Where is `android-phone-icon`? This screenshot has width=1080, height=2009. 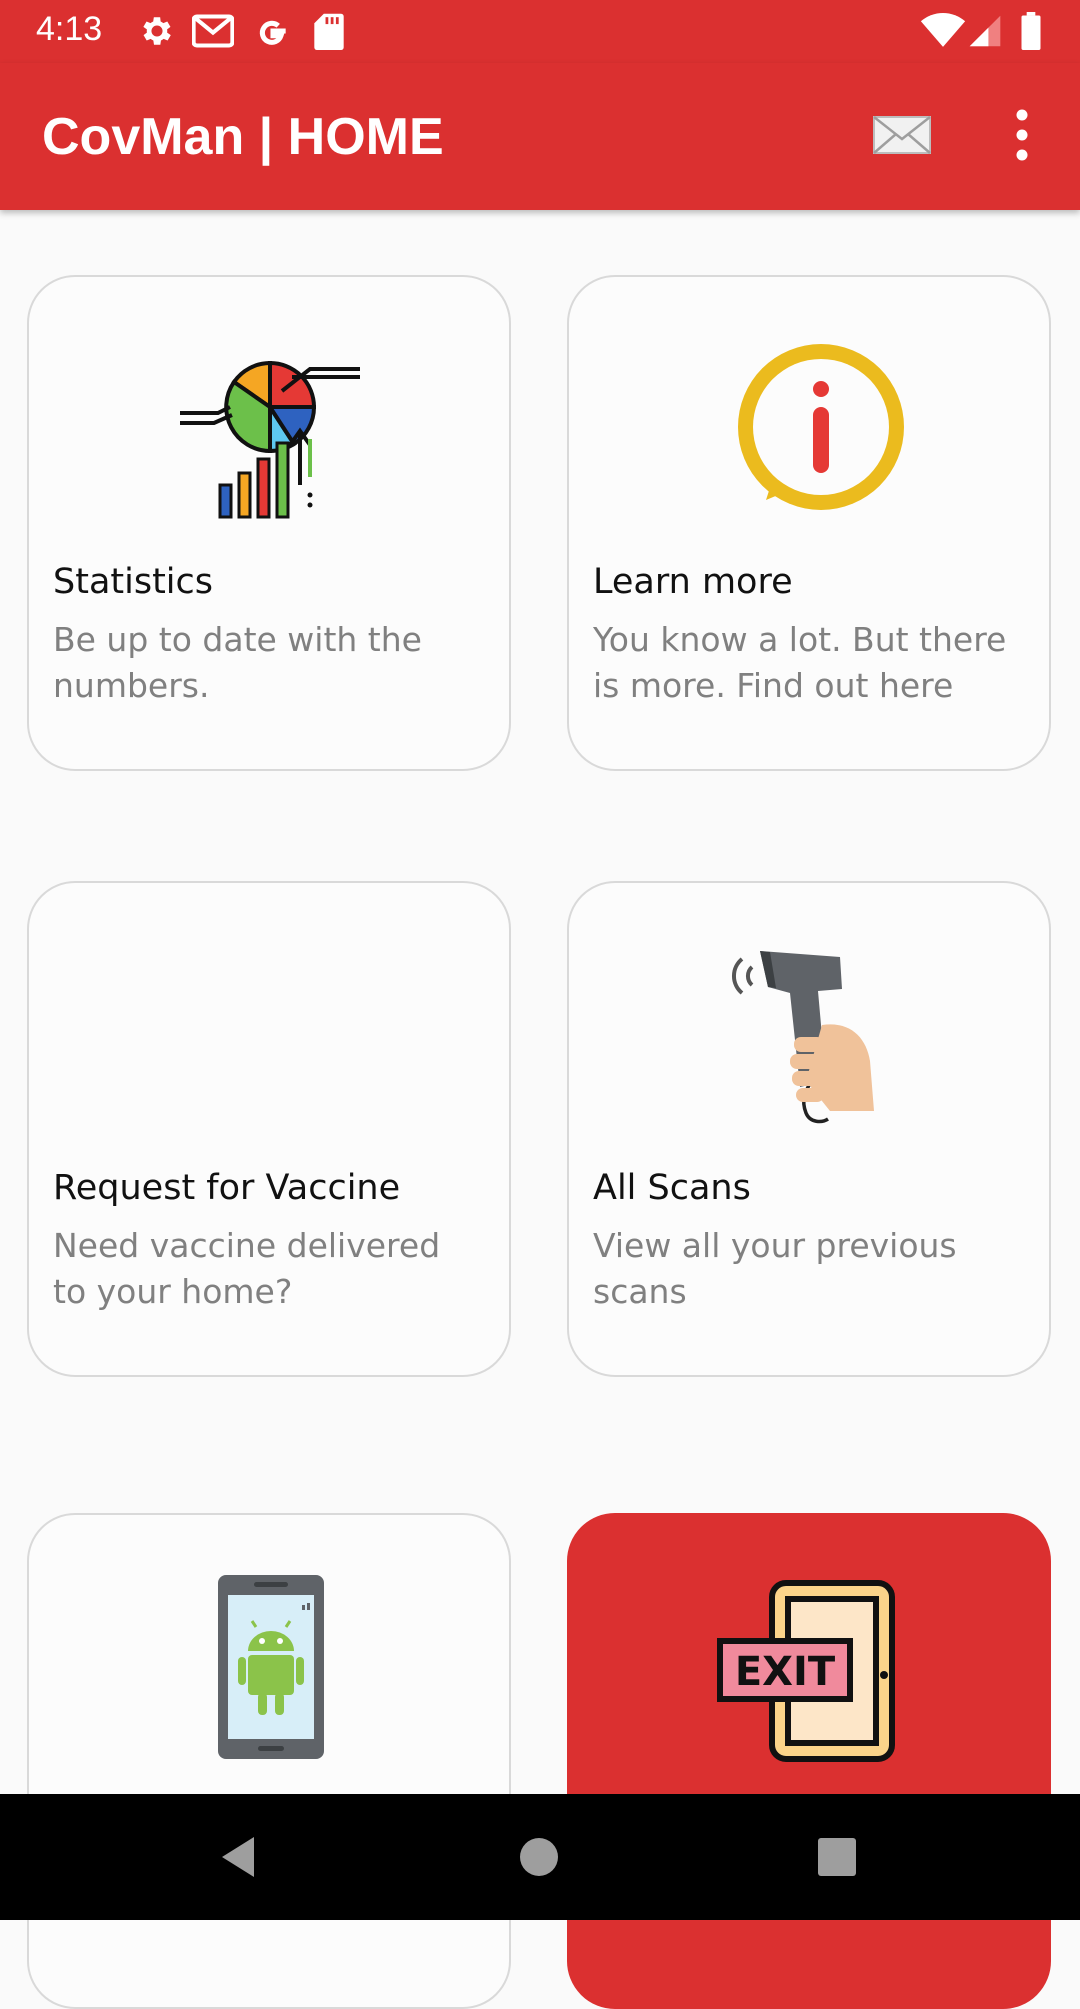
android-phone-icon is located at coordinates (271, 1667).